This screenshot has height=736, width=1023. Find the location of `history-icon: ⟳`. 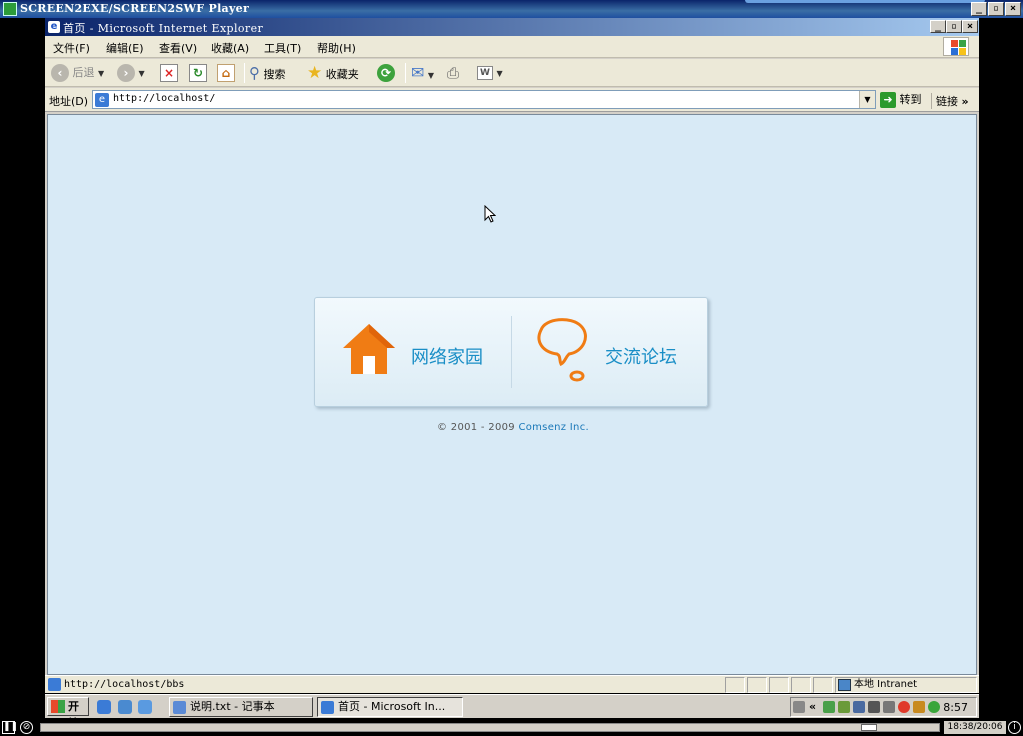

history-icon: ⟳ is located at coordinates (386, 73).